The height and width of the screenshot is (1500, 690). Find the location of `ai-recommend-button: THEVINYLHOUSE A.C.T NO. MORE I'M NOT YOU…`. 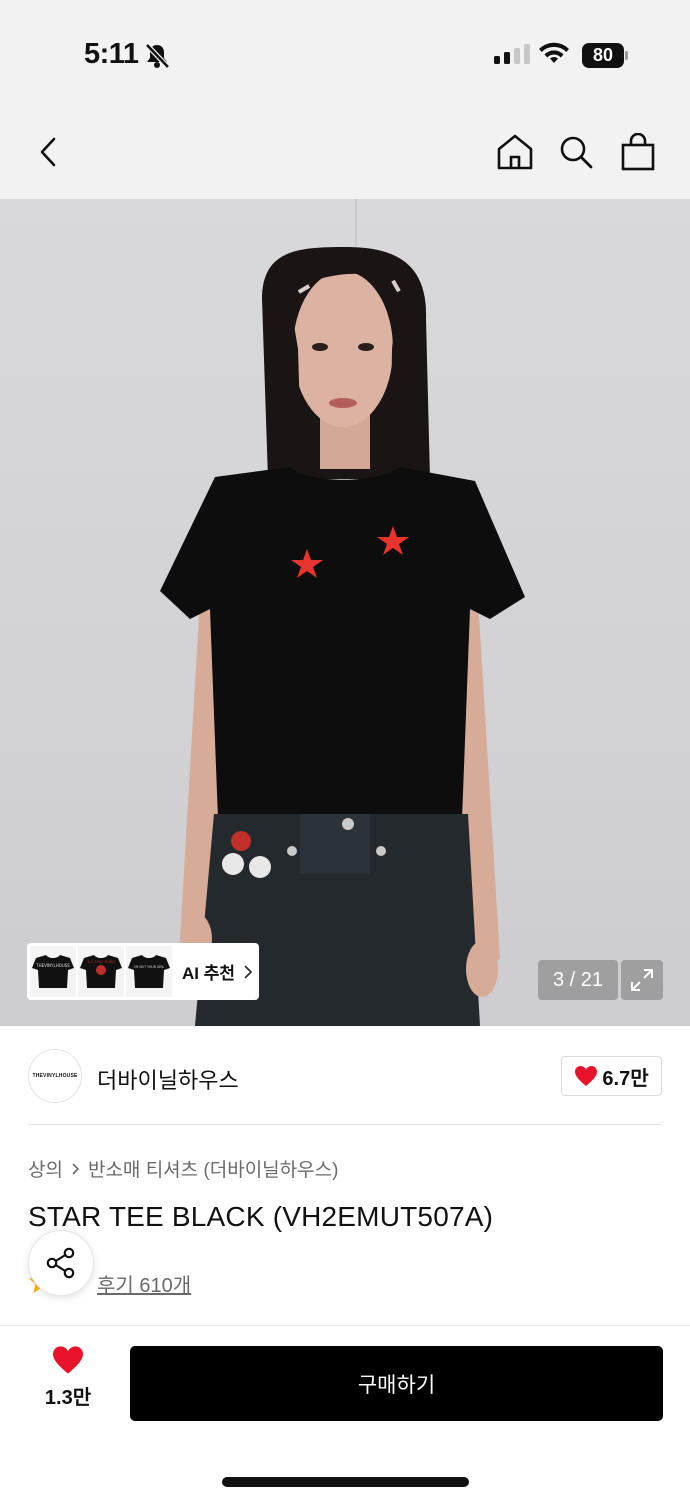

ai-recommend-button: THEVINYLHOUSE A.C.T NO. MORE I'M NOT YOU… is located at coordinates (143, 971).